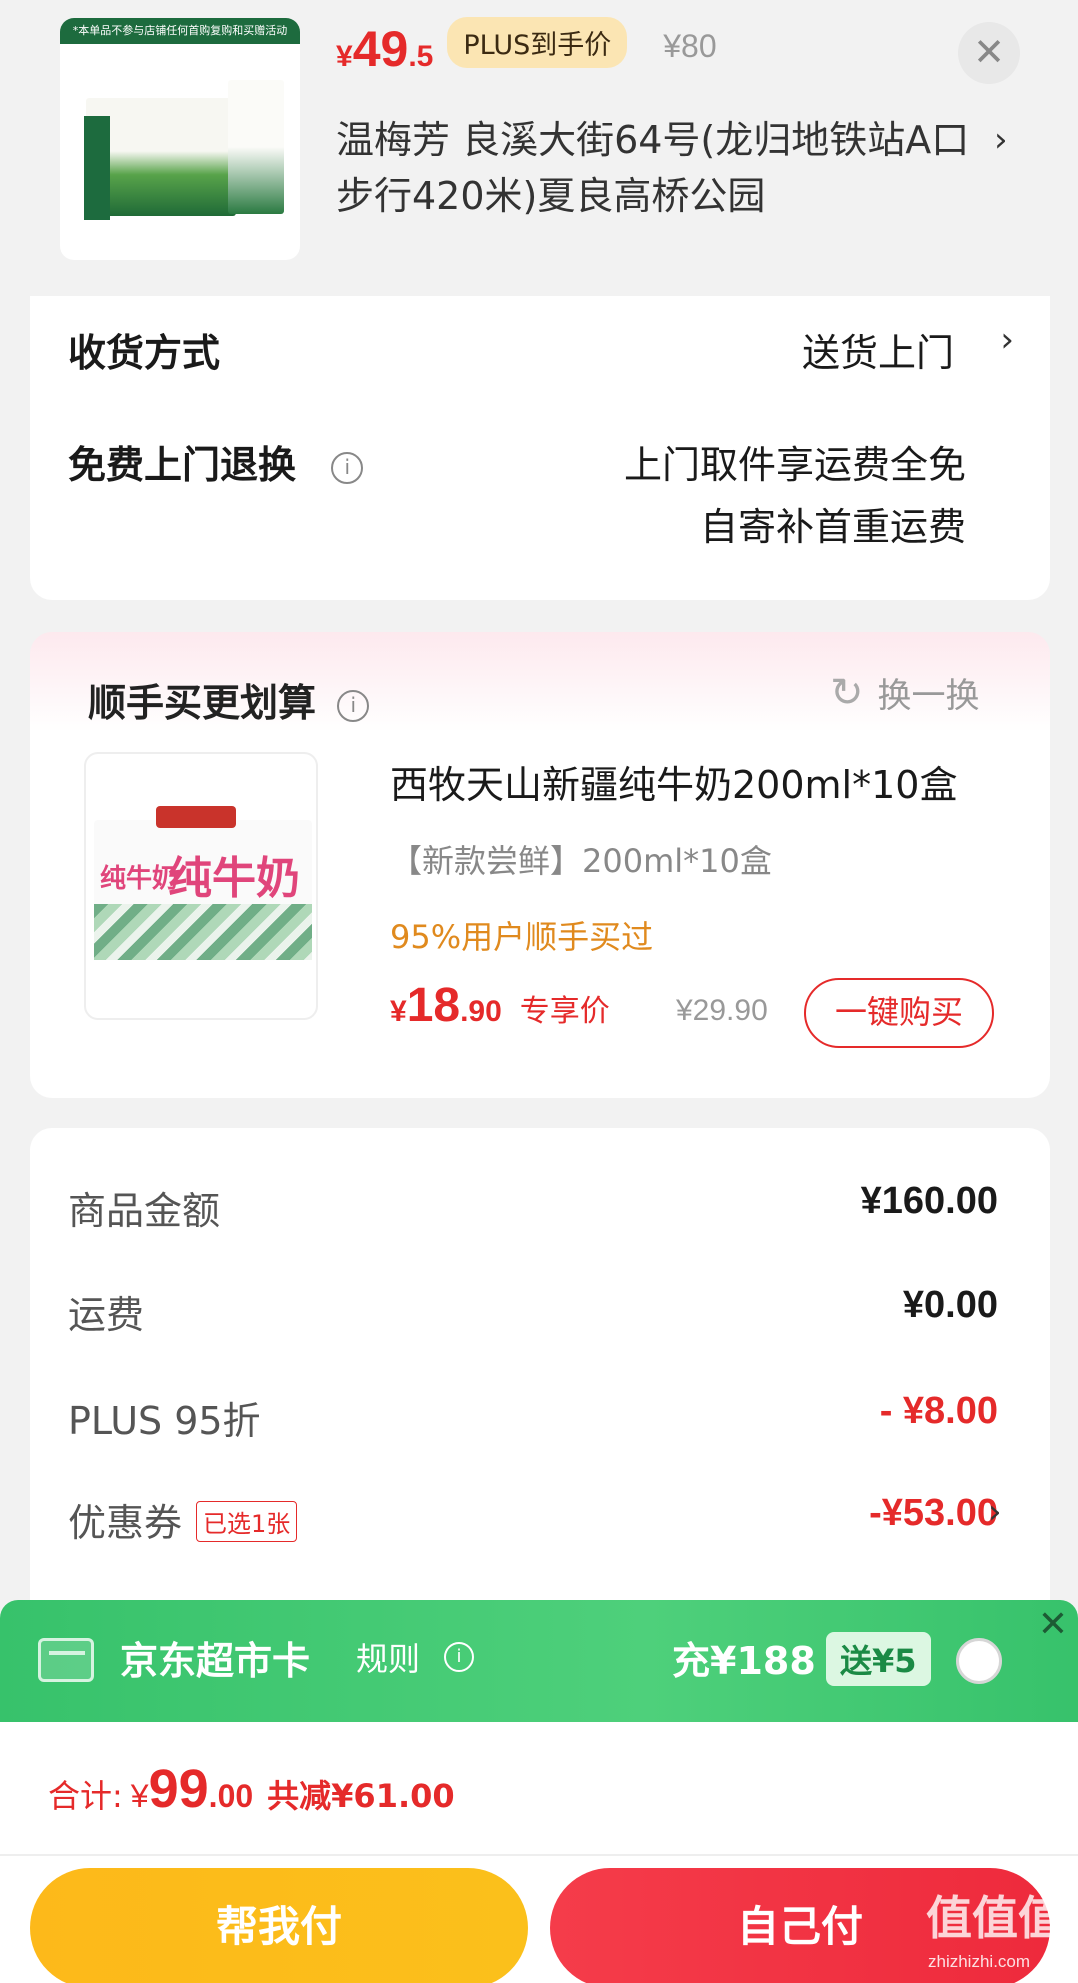 This screenshot has width=1078, height=1983. Describe the element at coordinates (794, 465) in the screenshot. I see `return-line-1: 上门取件享运费全免` at that location.